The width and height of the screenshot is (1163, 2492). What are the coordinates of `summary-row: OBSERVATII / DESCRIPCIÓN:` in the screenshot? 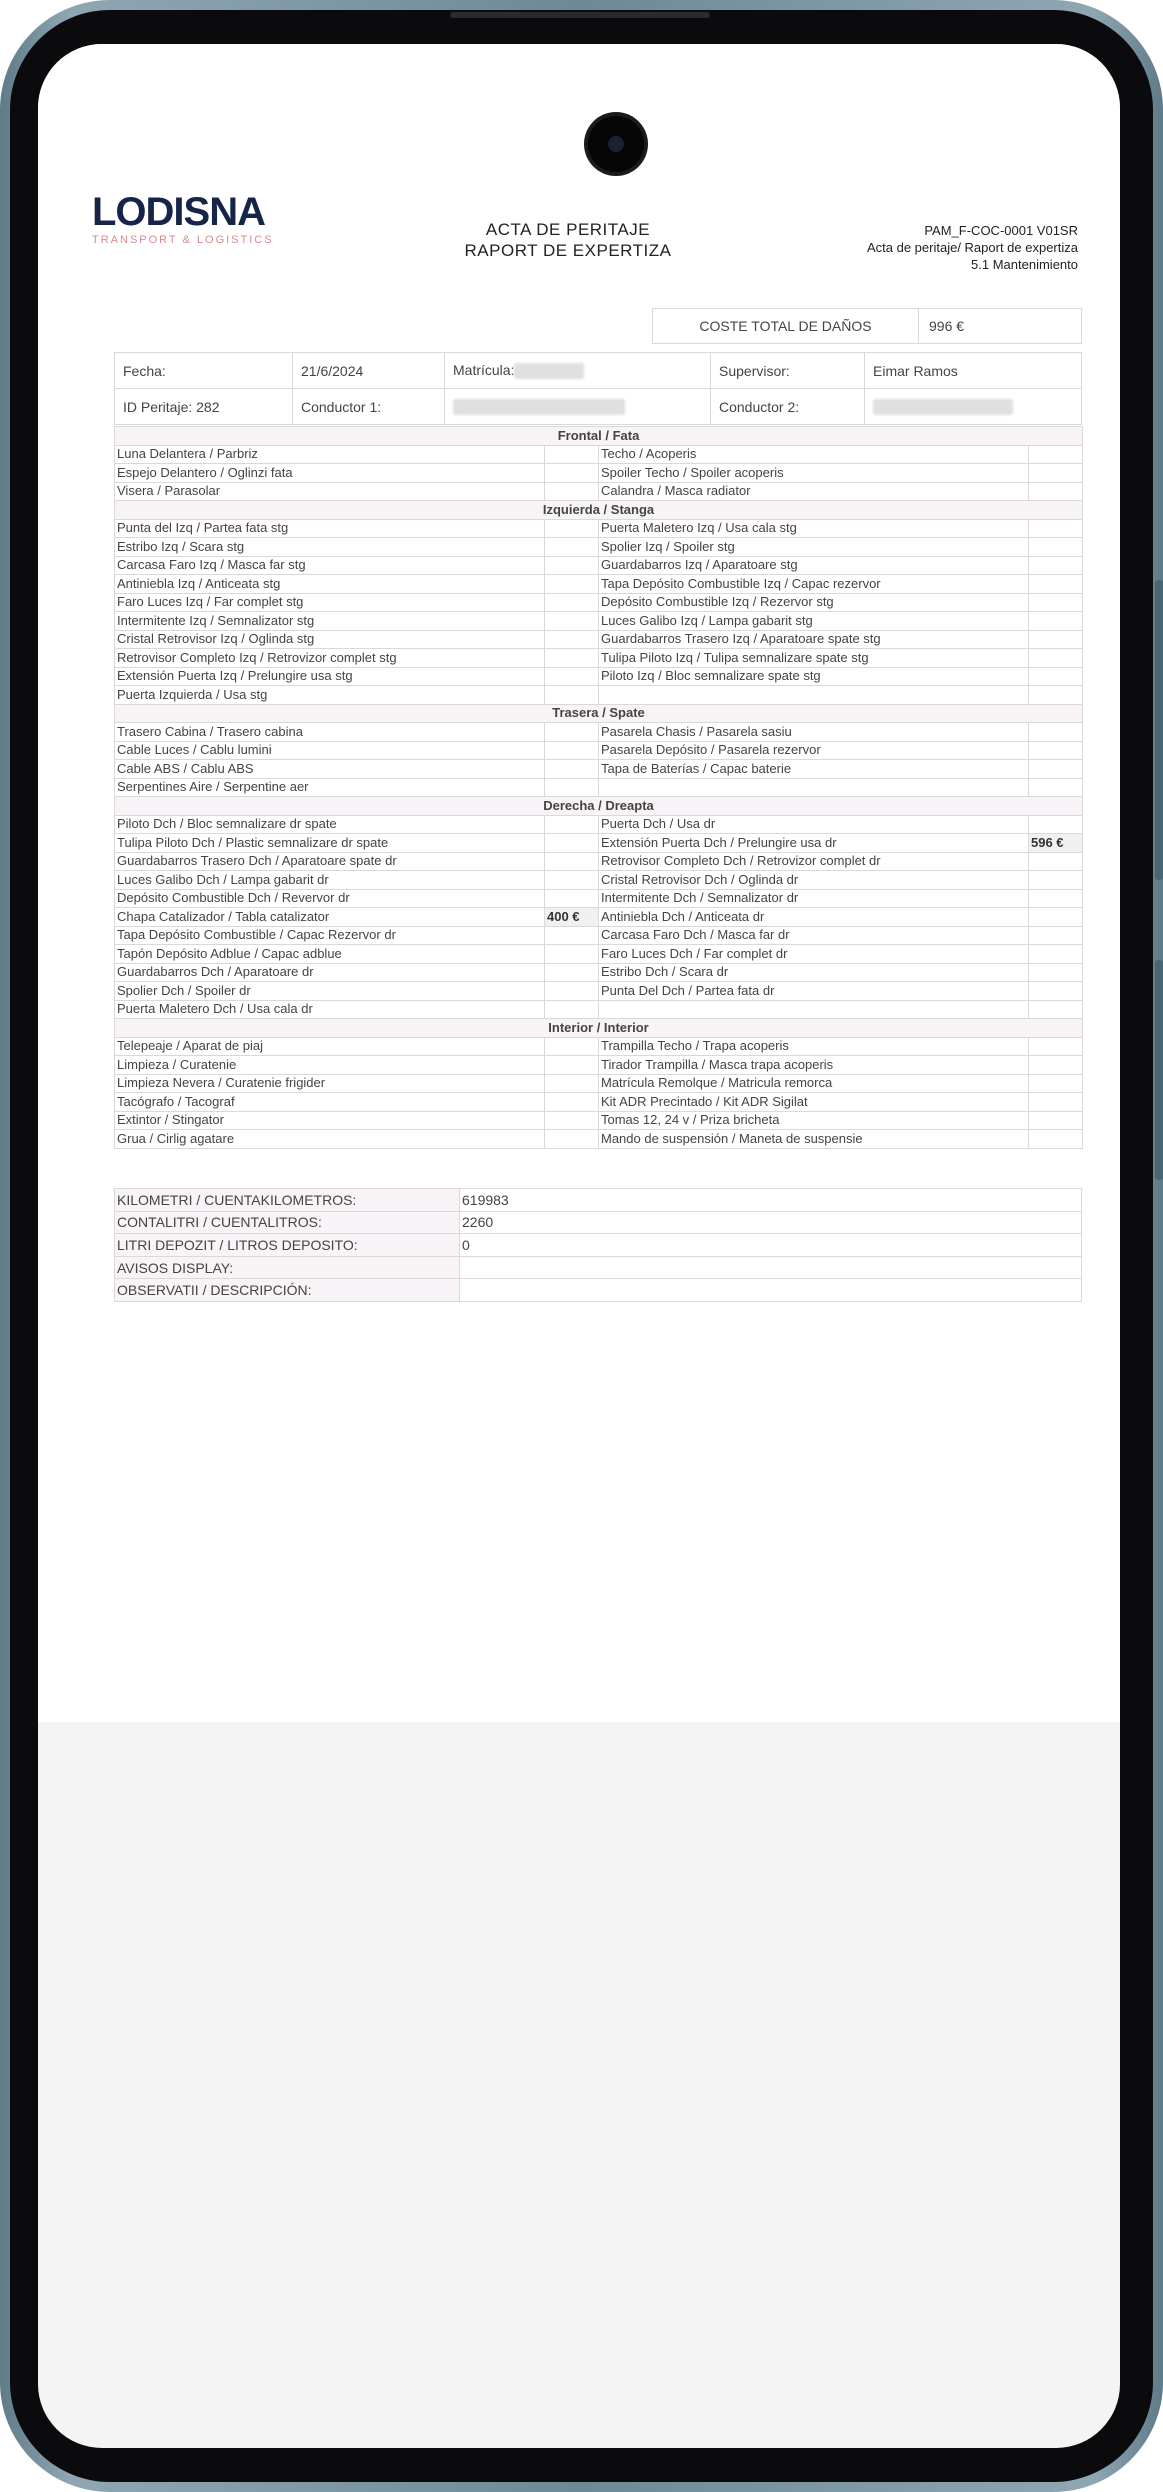 It's located at (598, 1290).